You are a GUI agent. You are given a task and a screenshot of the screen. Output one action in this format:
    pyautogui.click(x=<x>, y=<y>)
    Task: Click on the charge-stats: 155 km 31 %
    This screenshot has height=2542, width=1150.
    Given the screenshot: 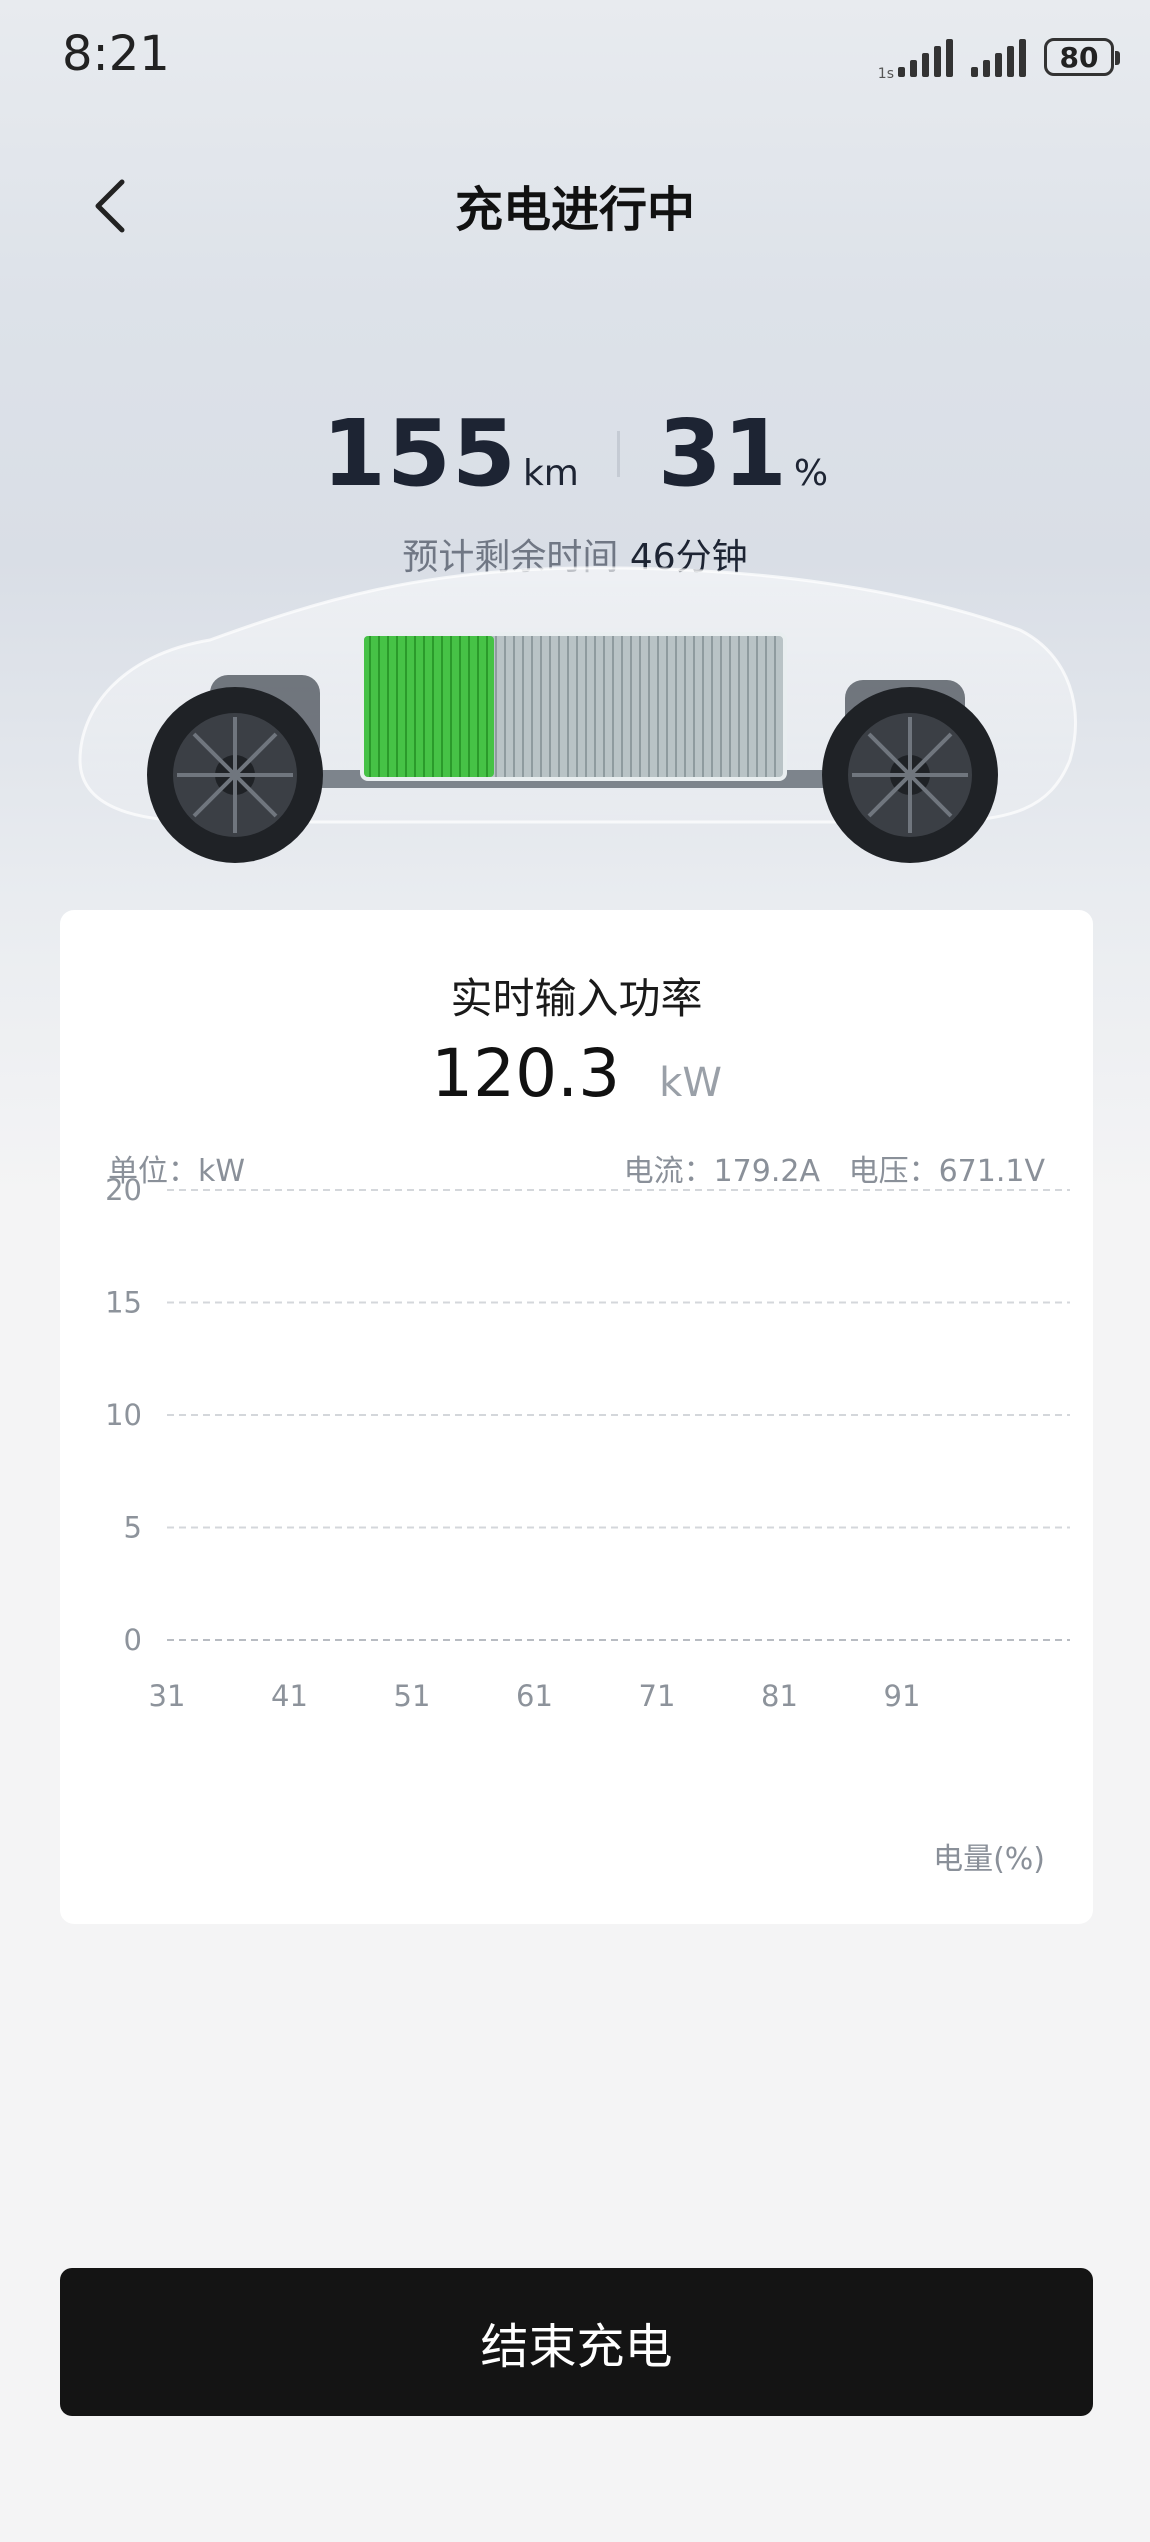 What is the action you would take?
    pyautogui.click(x=575, y=453)
    